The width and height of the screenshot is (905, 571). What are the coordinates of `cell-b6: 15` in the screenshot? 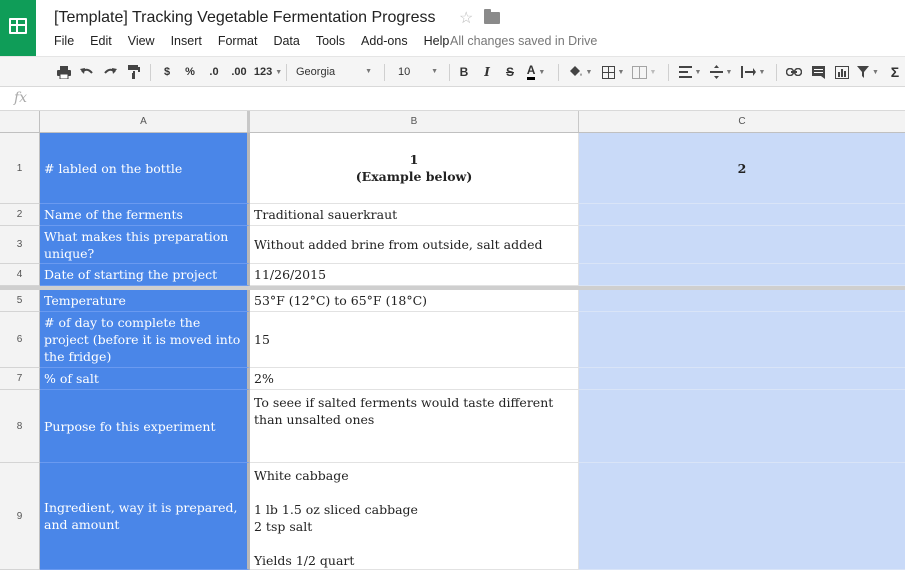 It's located at (414, 340).